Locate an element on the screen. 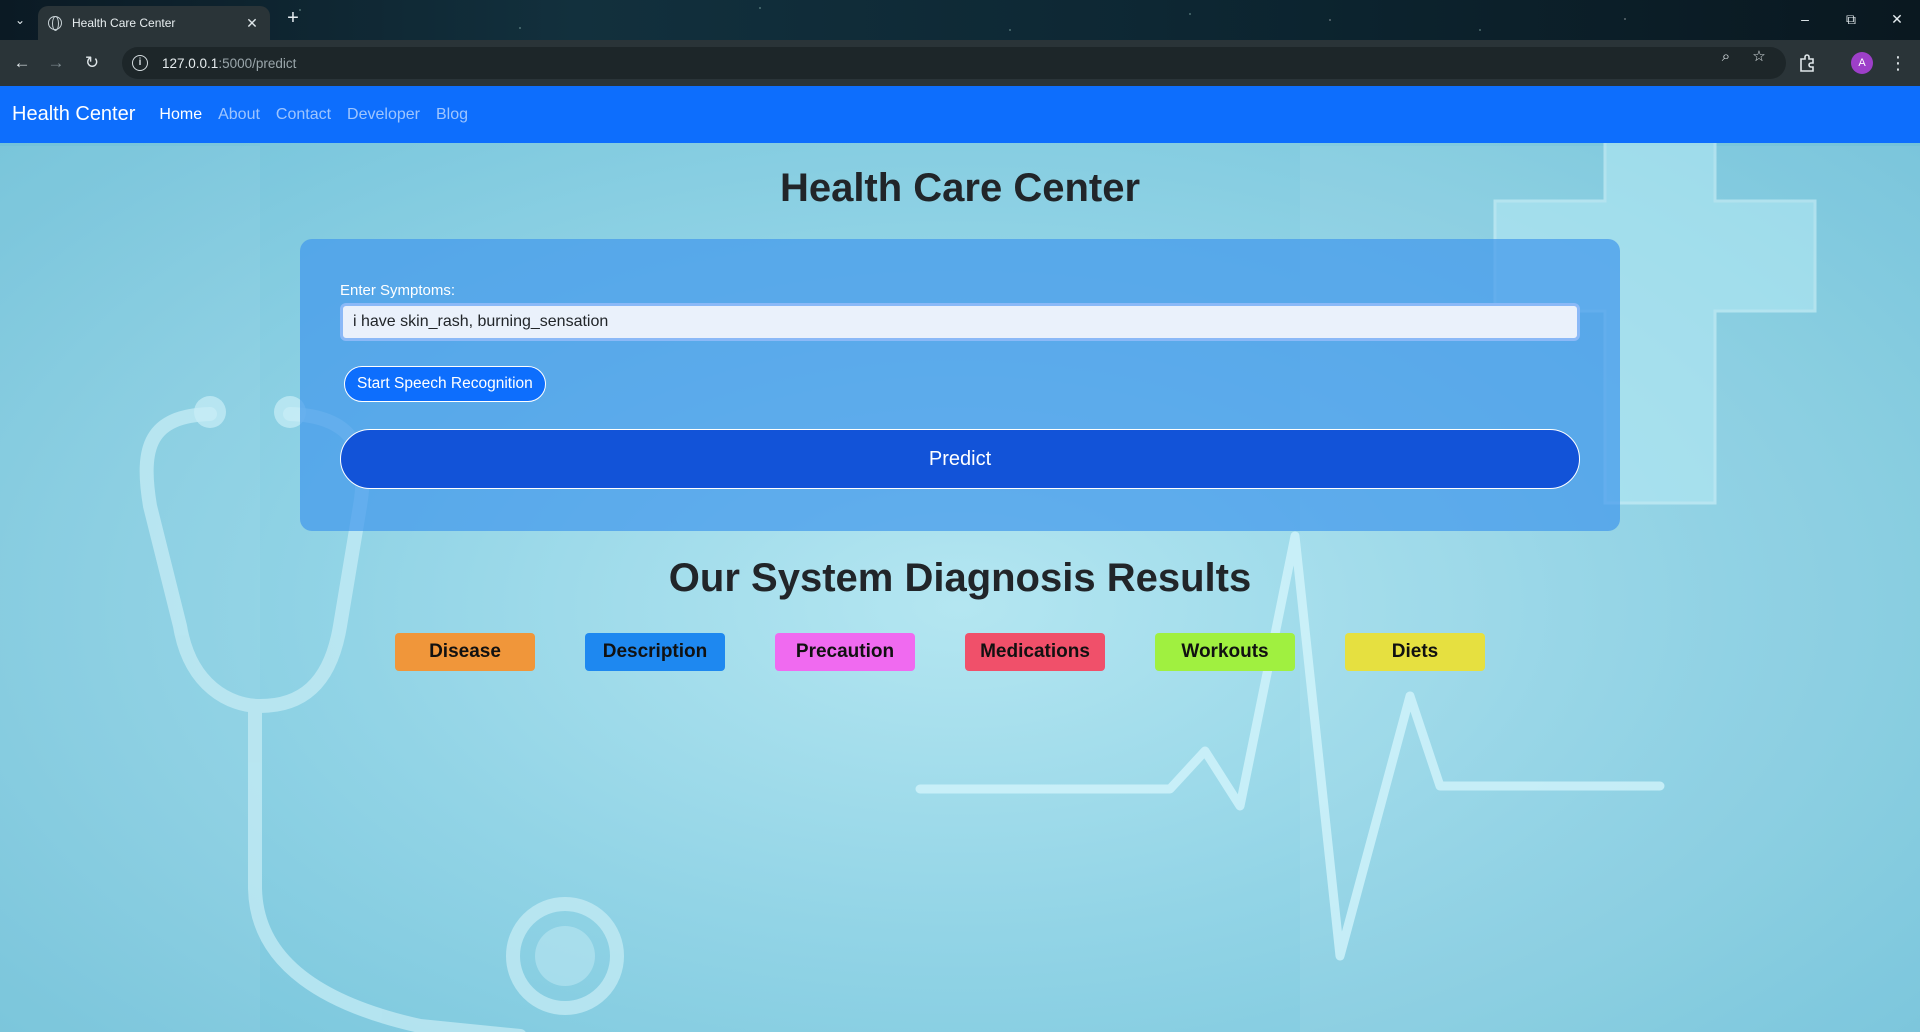 The height and width of the screenshot is (1032, 1920). url-host: 127.0.0.1 is located at coordinates (190, 63).